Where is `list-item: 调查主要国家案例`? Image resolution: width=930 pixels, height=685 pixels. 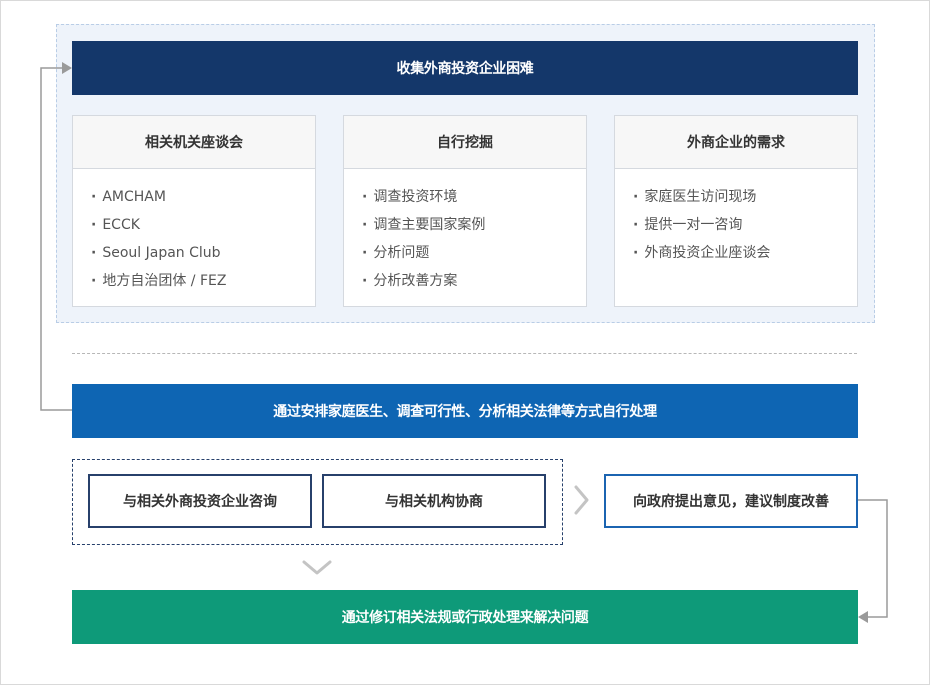 list-item: 调查主要国家案例 is located at coordinates (474, 225).